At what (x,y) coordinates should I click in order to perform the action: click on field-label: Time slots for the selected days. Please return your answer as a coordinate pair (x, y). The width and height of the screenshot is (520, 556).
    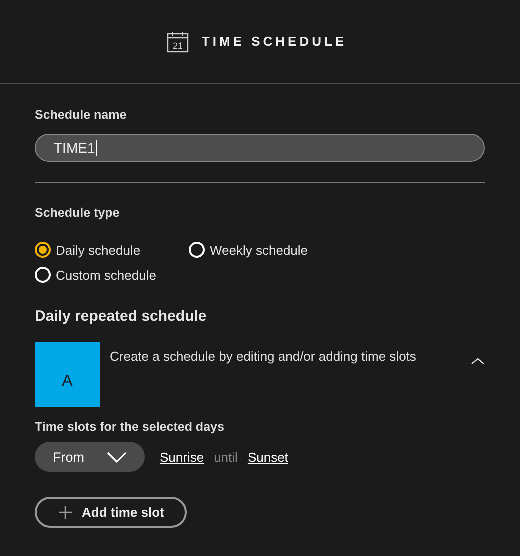
    Looking at the image, I should click on (130, 427).